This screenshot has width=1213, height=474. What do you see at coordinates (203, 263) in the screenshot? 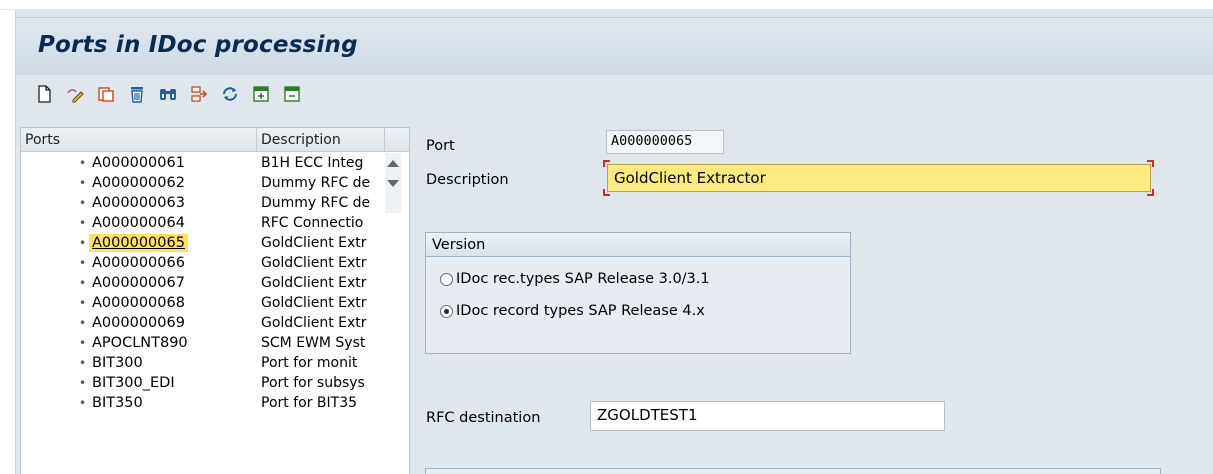
I see `list-item: • A000000066 GoldClient Extr` at bounding box center [203, 263].